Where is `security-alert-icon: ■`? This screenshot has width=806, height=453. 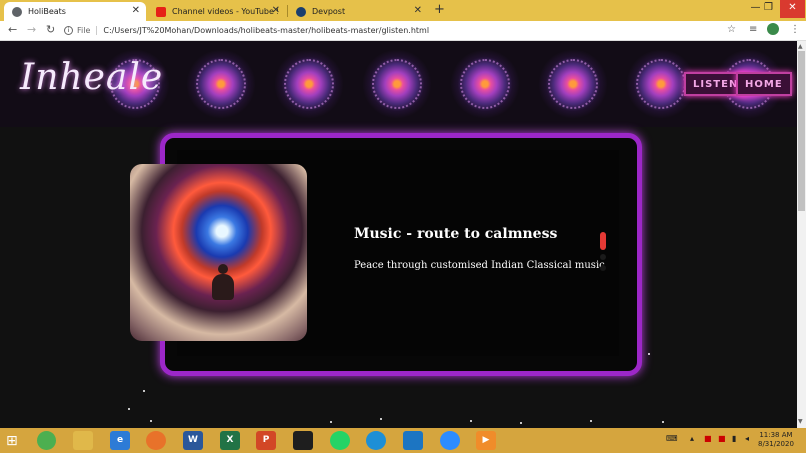
security-alert-icon: ■ is located at coordinates (722, 438).